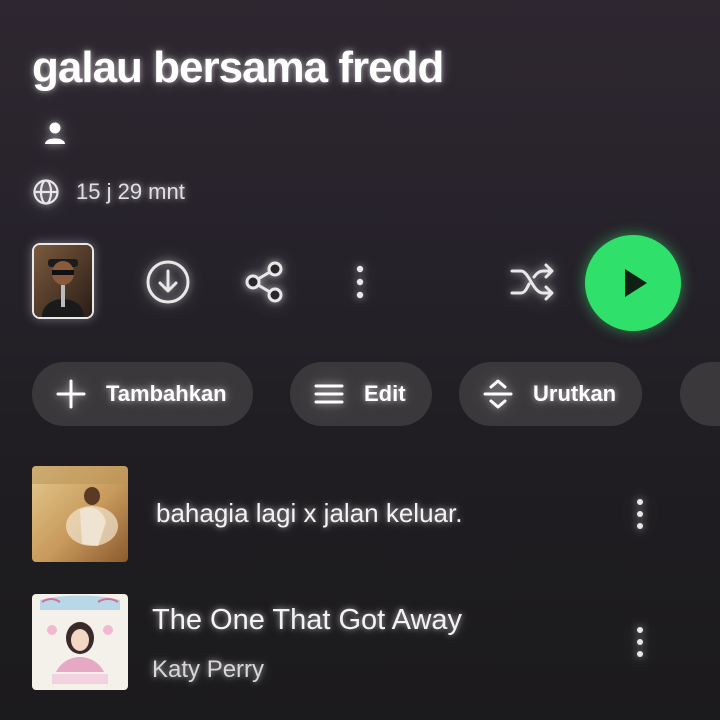 This screenshot has height=720, width=720. I want to click on more-chip, so click(700, 394).